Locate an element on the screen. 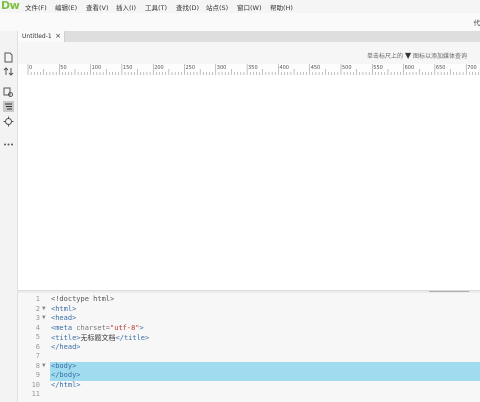 Image resolution: width=480 pixels, height=402 pixels. line-number: 11 is located at coordinates (35, 394).